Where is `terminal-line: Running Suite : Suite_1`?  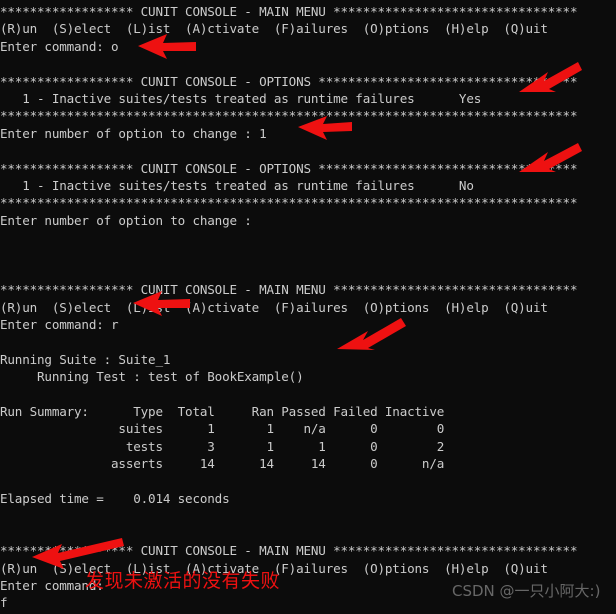 terminal-line: Running Suite : Suite_1 is located at coordinates (85, 359).